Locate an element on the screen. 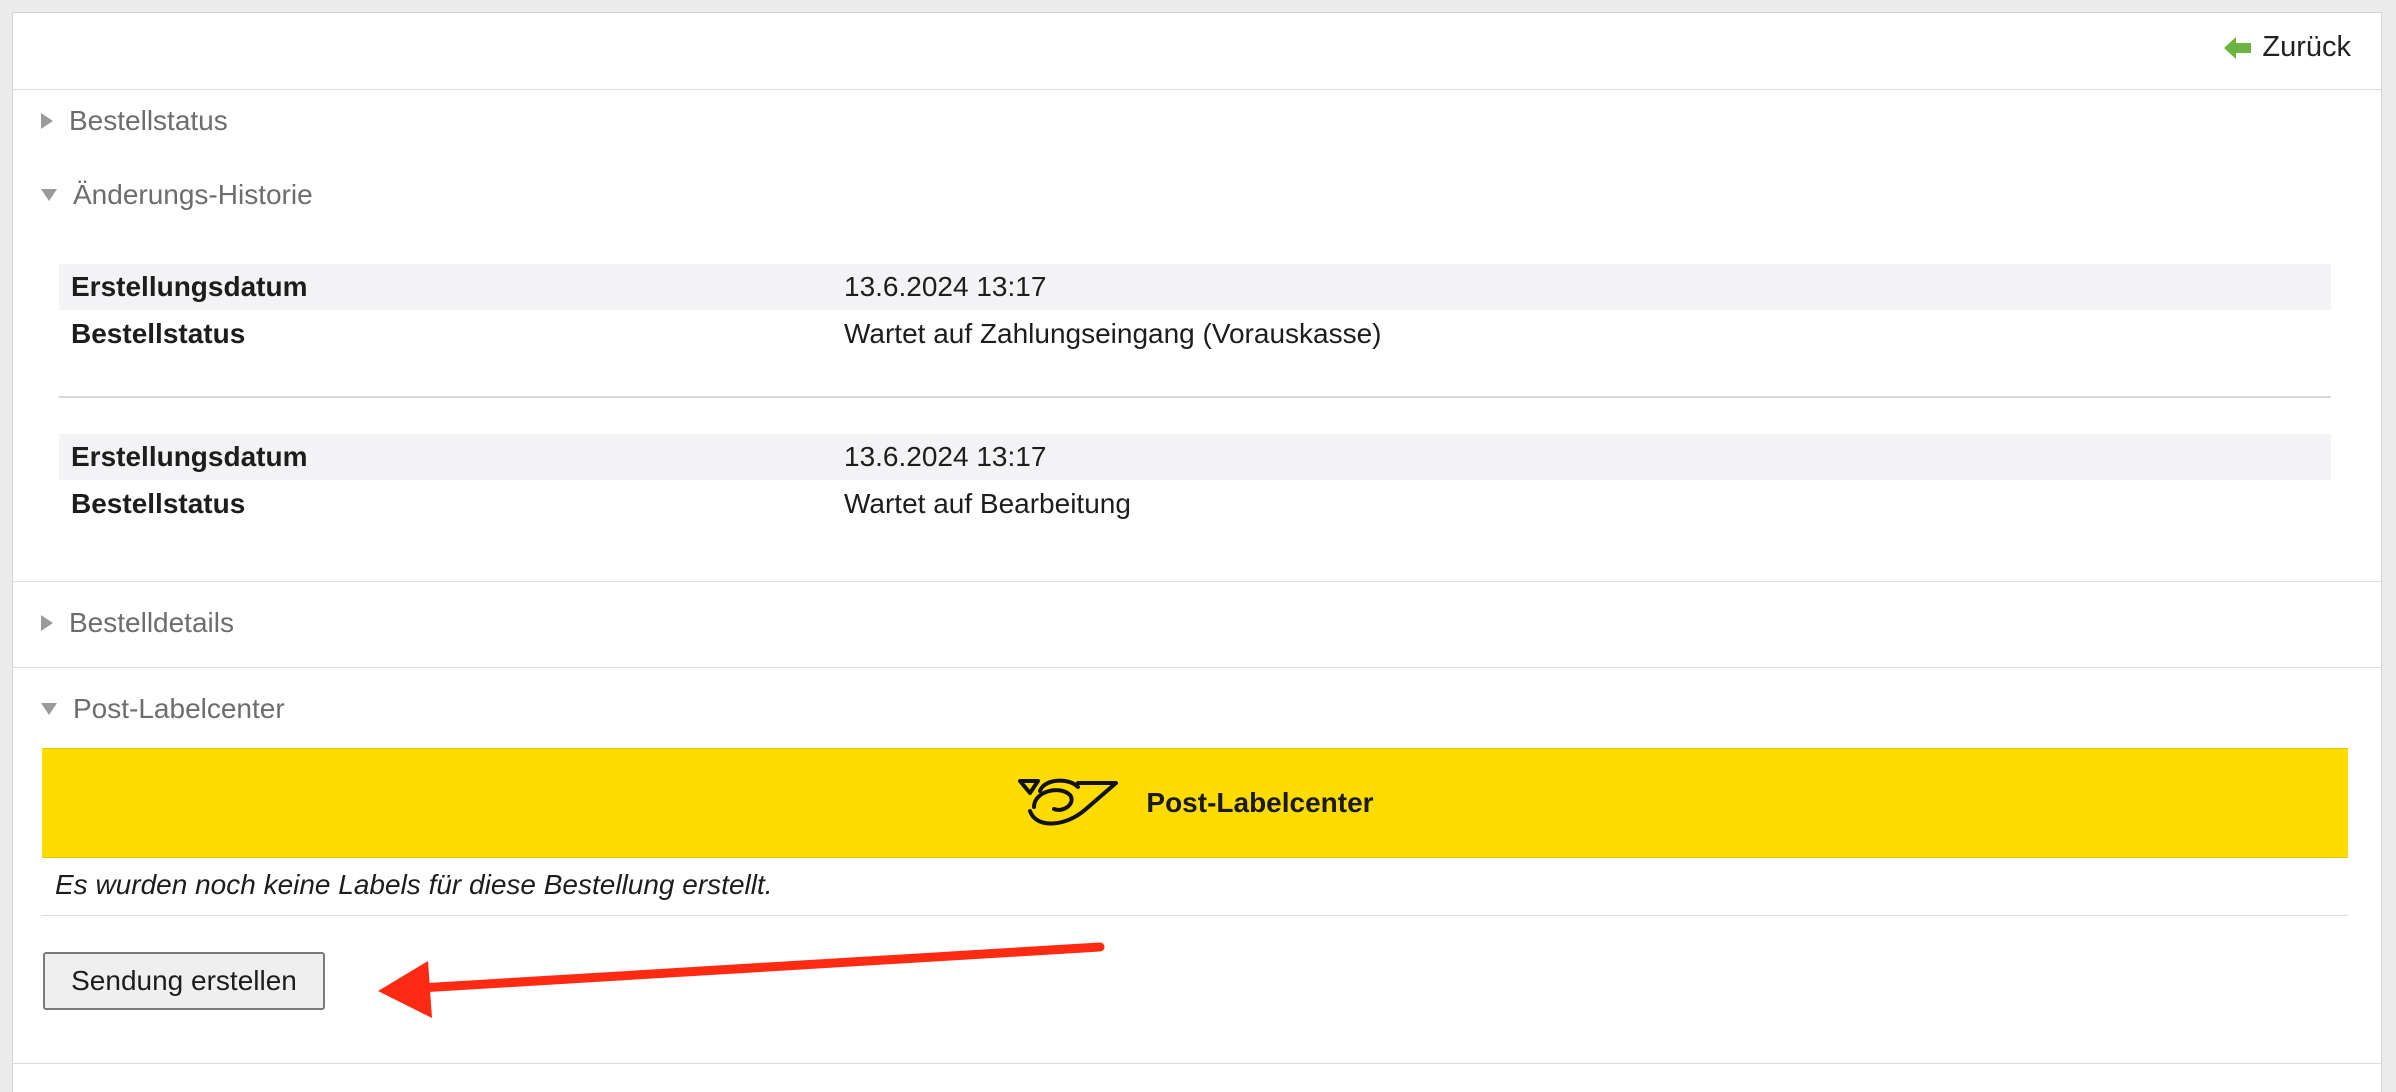  history-value: Wartet auf Zahlungseingang (Vorauskasse) is located at coordinates (1113, 333).